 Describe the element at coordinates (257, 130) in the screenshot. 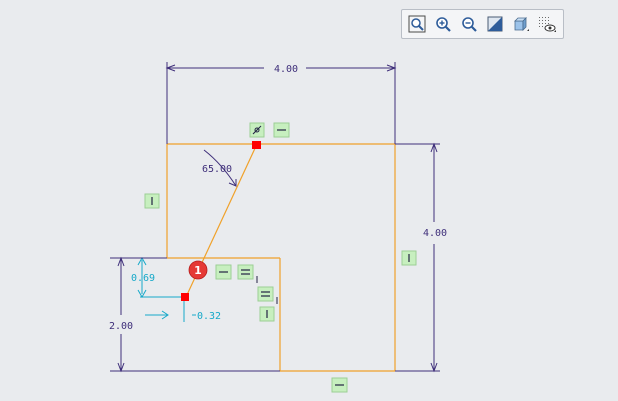

I see `constraint-tangent-top` at that location.